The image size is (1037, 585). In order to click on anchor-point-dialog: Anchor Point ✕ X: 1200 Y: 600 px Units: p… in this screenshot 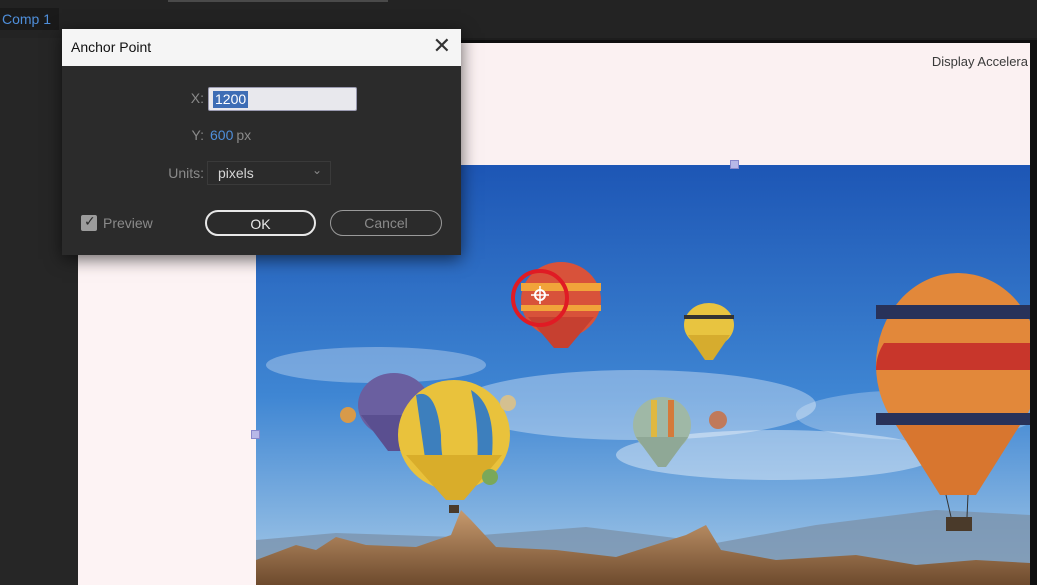, I will do `click(261, 142)`.